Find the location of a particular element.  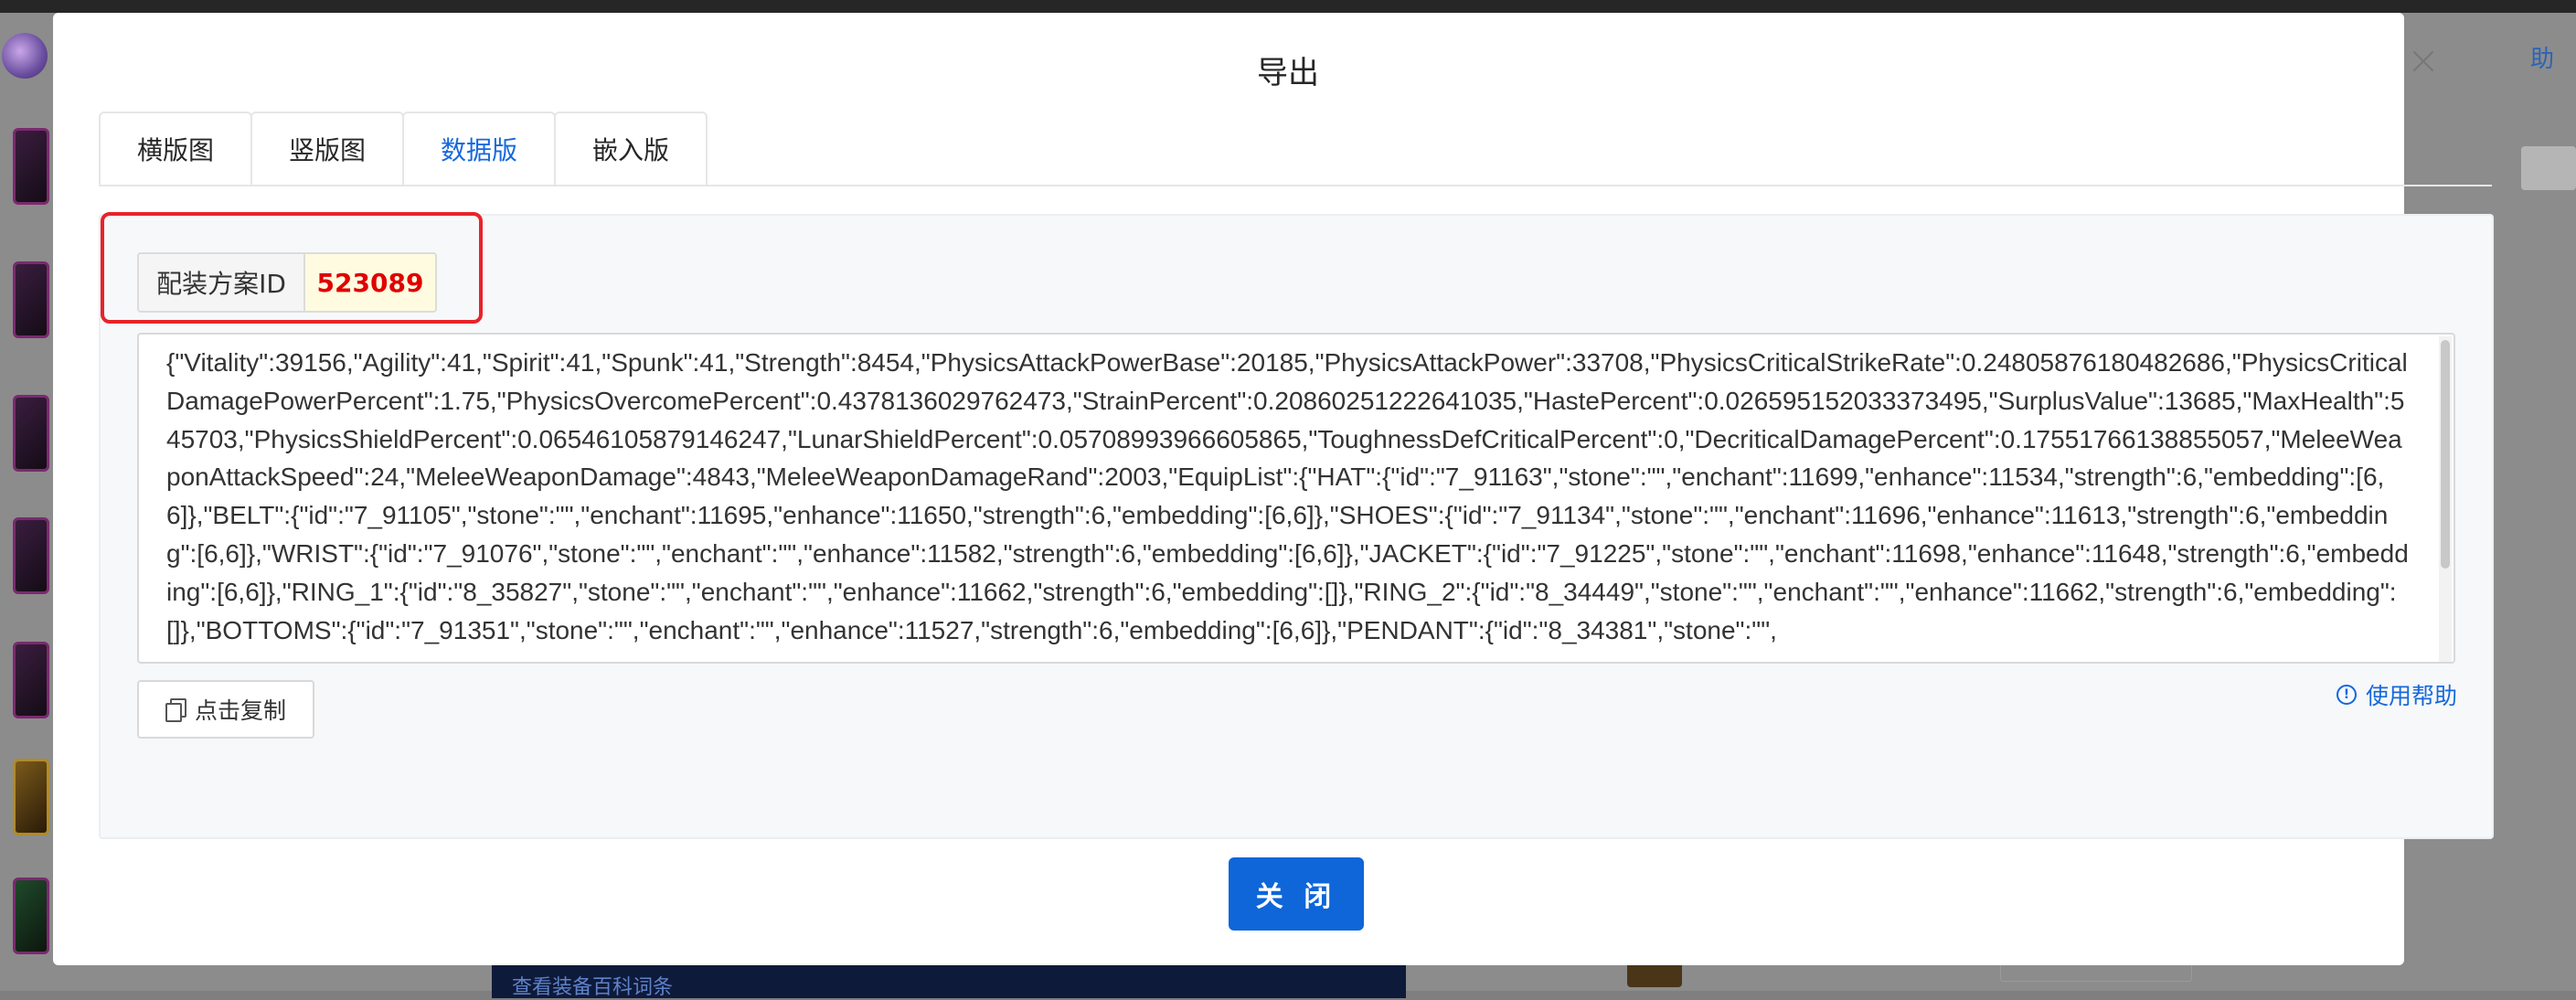

tab-divider is located at coordinates (1295, 185).